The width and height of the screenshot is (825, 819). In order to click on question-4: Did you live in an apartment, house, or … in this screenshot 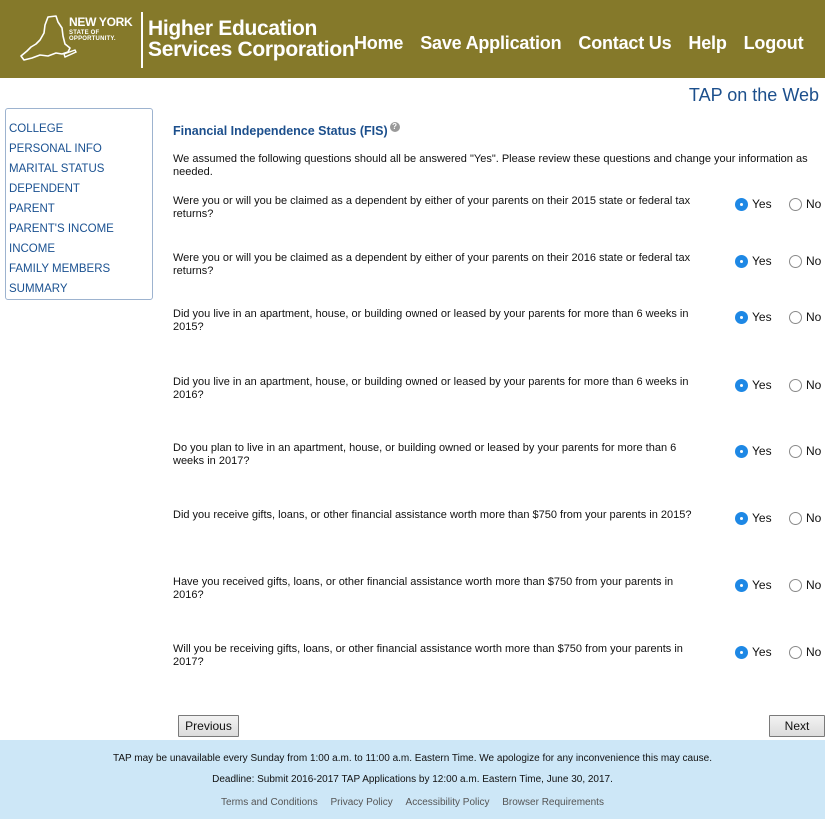, I will do `click(499, 392)`.